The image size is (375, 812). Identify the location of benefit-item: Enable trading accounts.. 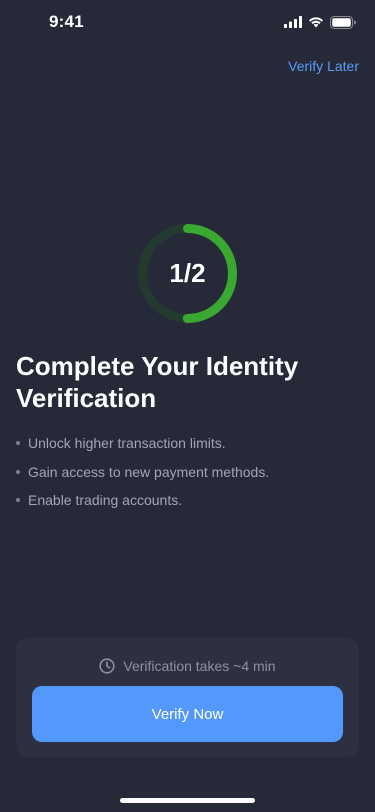
(142, 500).